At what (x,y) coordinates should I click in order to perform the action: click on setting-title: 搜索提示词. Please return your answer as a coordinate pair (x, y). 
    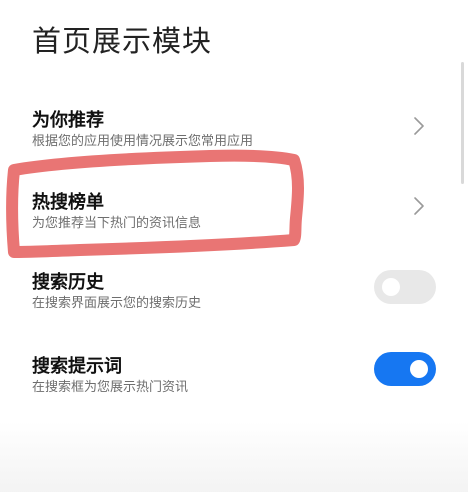
    Looking at the image, I should click on (77, 366).